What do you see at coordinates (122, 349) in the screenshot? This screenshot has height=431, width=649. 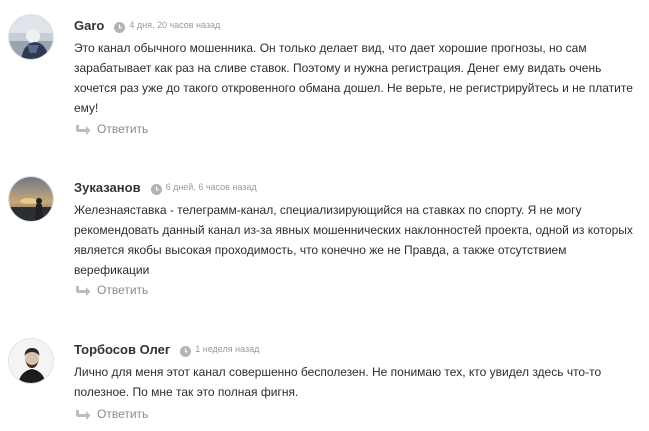 I see `comment-author: Торбосов Олег` at bounding box center [122, 349].